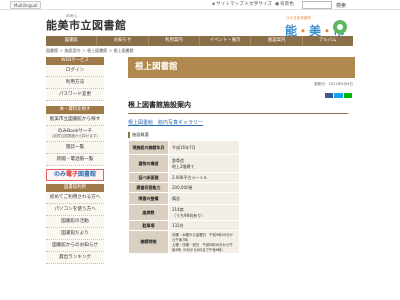 The image size is (400, 300). Describe the element at coordinates (241, 135) in the screenshot. I see `section-heading: 施設概要` at that location.